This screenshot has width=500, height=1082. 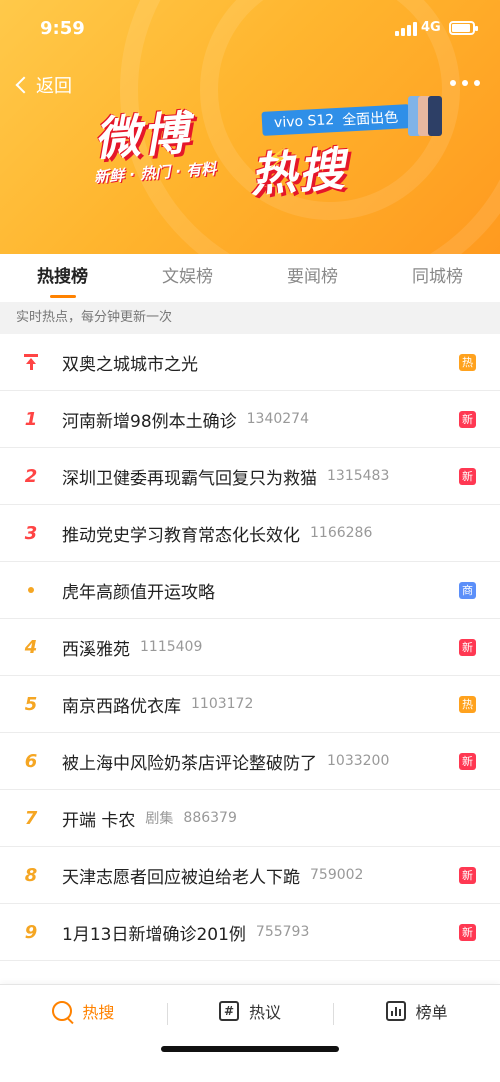 What do you see at coordinates (62, 278) in the screenshot?
I see `tab-hot-search: 热搜榜` at bounding box center [62, 278].